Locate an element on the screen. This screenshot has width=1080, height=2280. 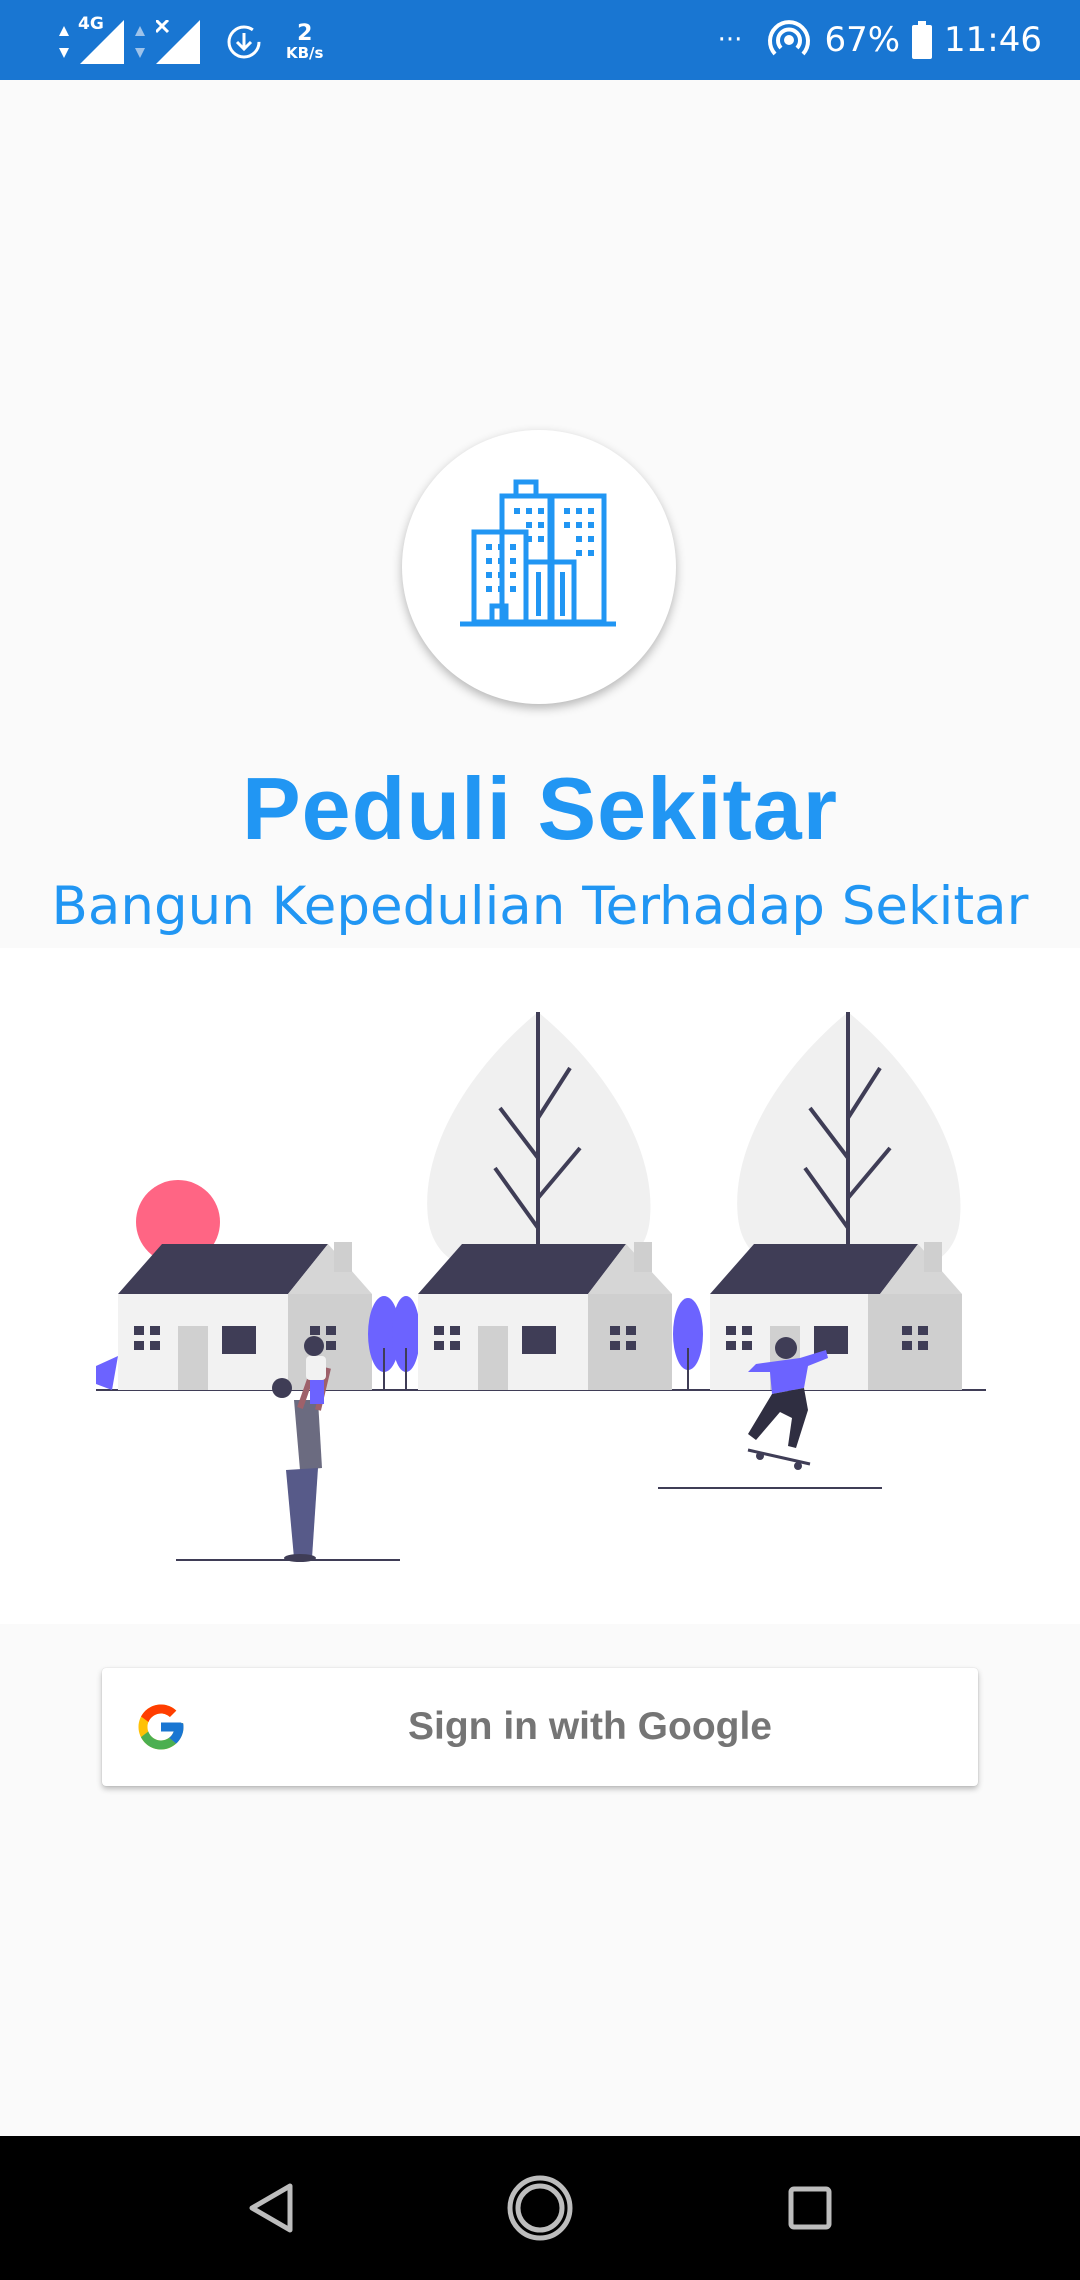
data-speed: 2 KB/s is located at coordinates (305, 41).